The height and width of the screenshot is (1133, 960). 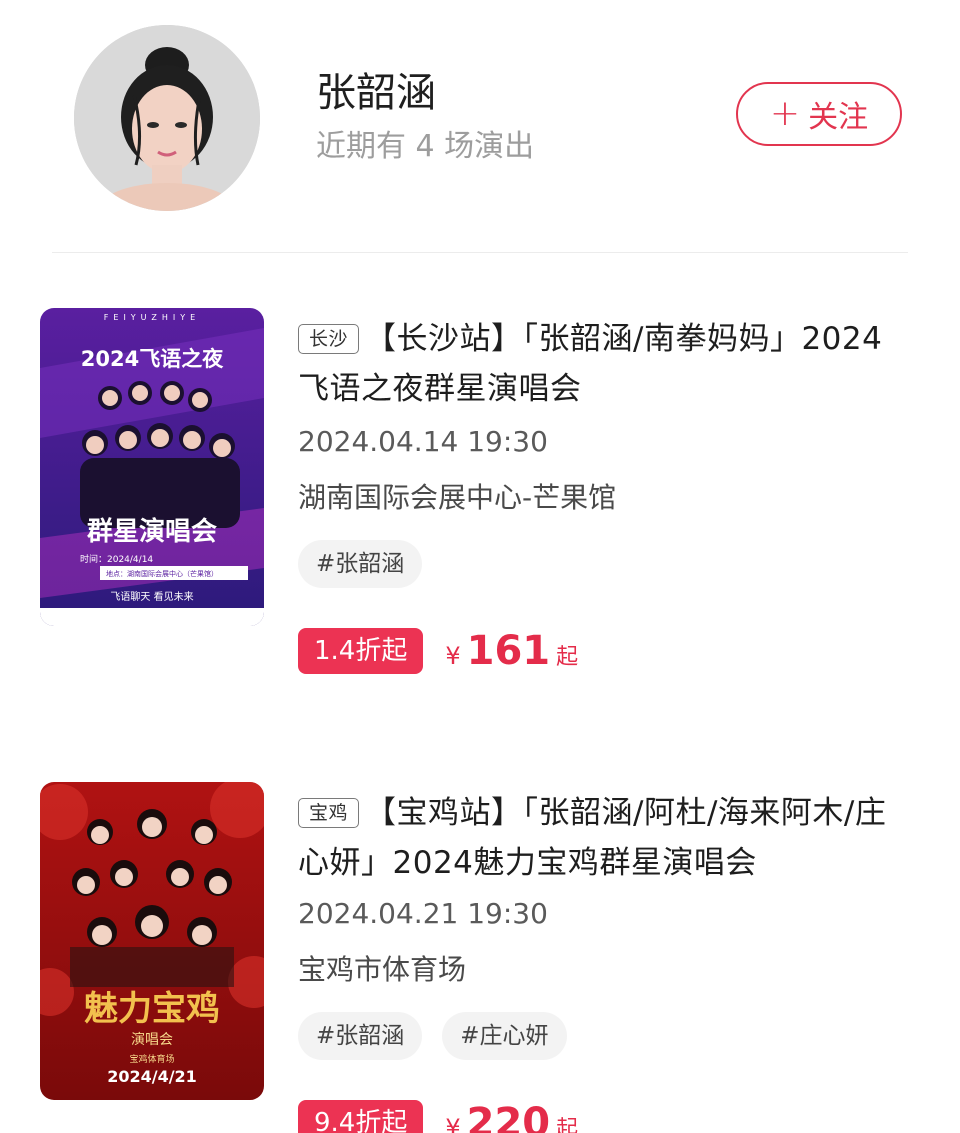 I want to click on follow-button: + 关注, so click(x=819, y=114).